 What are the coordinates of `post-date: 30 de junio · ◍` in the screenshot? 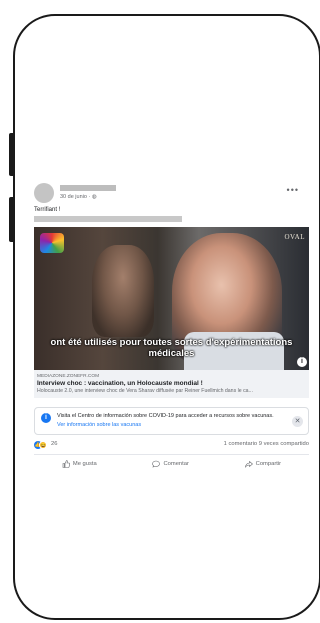 It's located at (78, 197).